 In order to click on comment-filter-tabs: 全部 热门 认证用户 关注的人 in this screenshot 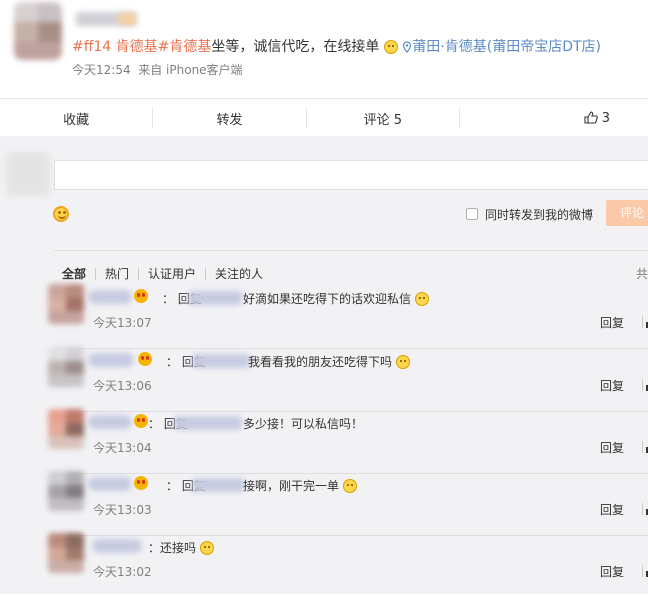, I will do `click(162, 273)`.